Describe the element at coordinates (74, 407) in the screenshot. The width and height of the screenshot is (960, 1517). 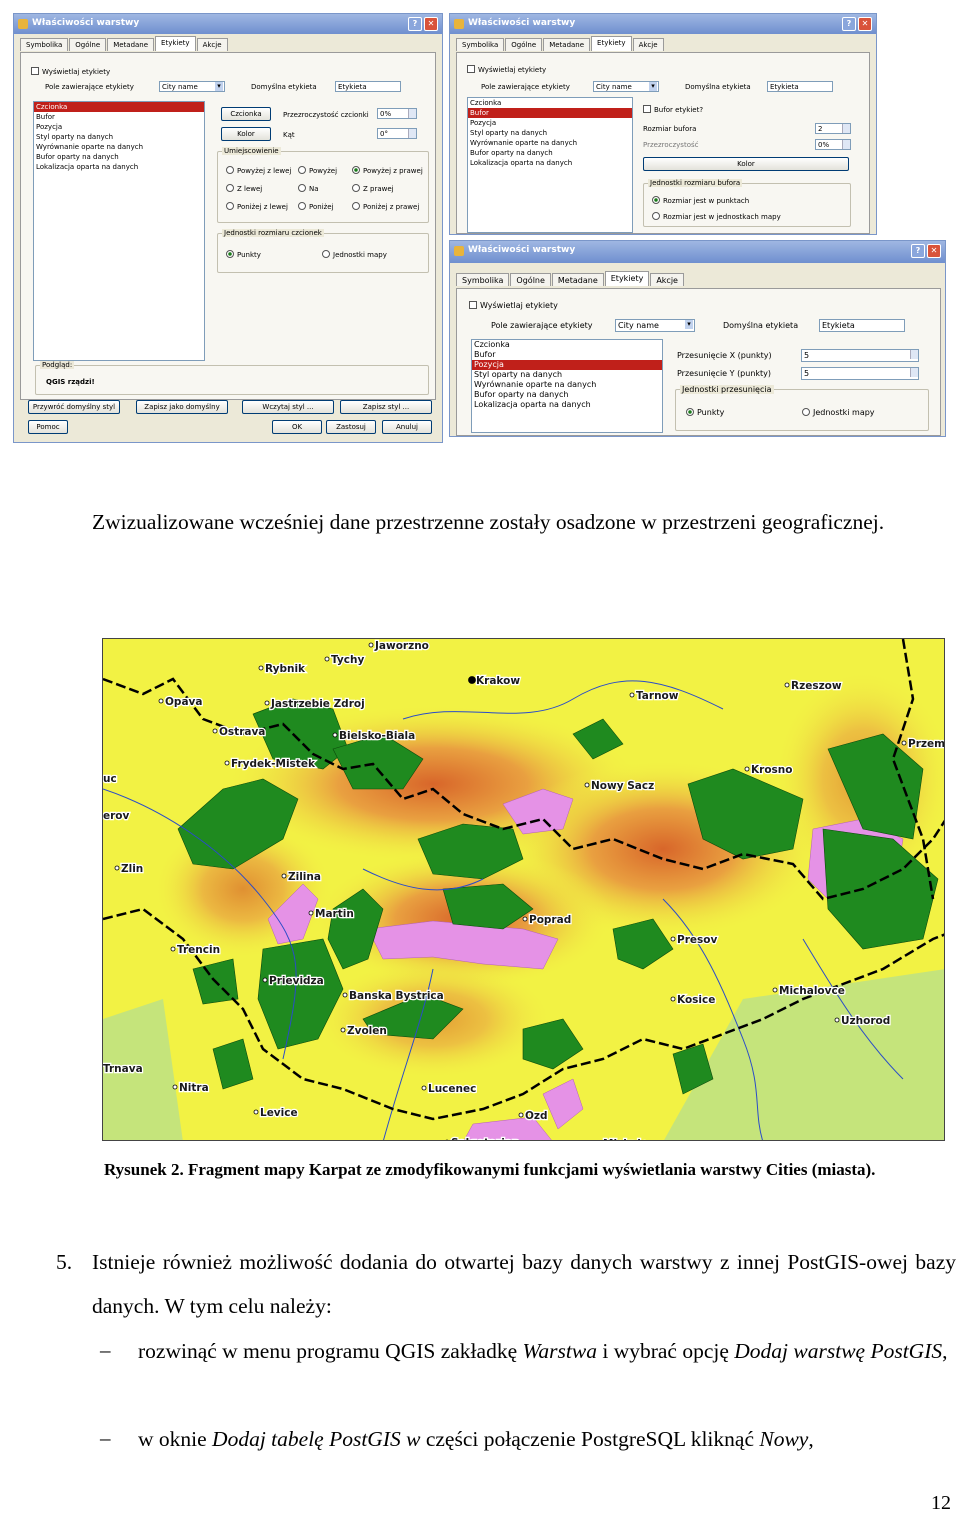
I see `restore-default-style-button: Przywróć domyślny styl` at that location.